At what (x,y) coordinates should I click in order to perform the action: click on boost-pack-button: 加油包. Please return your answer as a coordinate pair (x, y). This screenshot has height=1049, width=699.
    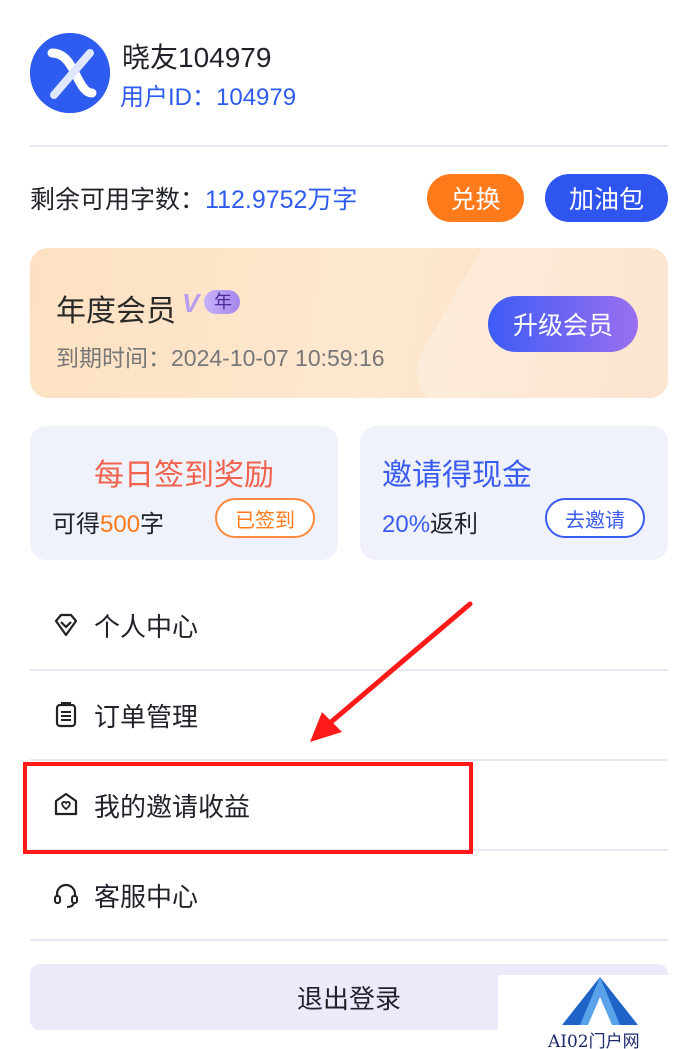
    Looking at the image, I should click on (606, 198).